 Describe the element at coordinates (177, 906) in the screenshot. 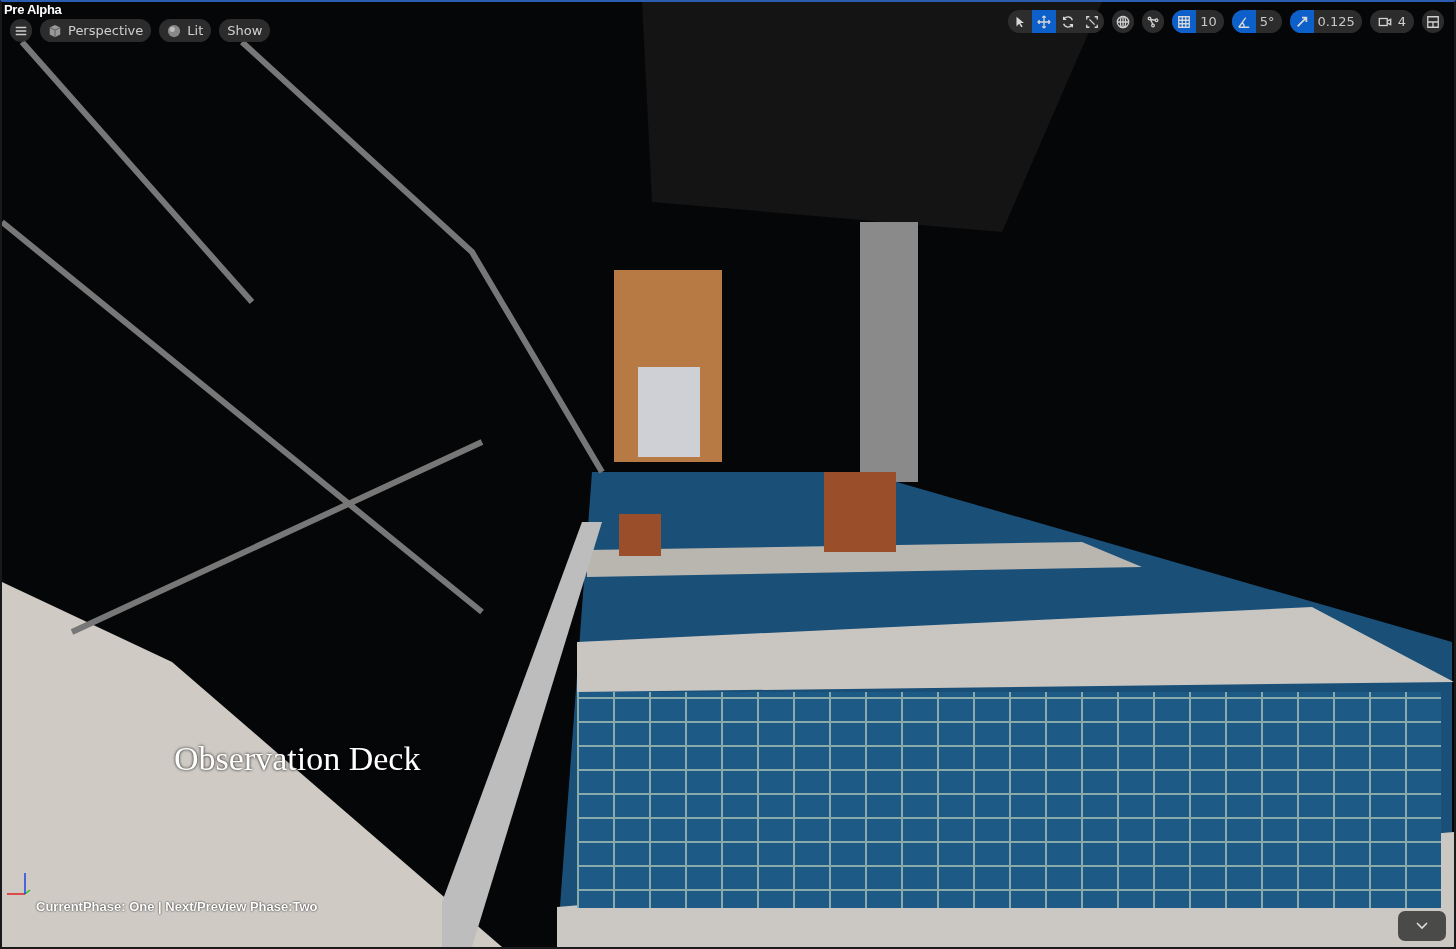

I see `phase-status-text: CurrentPhase: One | Next/Preview Phase:Two` at that location.